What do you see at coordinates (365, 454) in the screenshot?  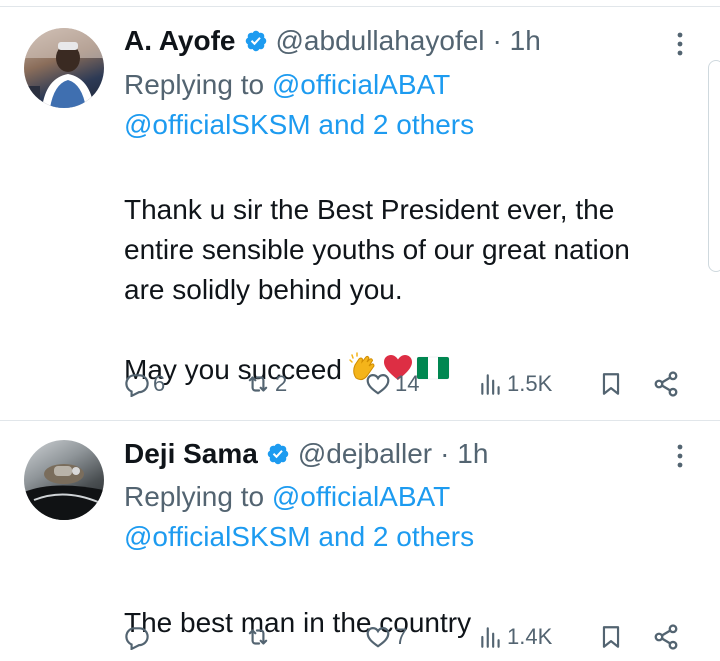 I see `handle: @dejballer` at bounding box center [365, 454].